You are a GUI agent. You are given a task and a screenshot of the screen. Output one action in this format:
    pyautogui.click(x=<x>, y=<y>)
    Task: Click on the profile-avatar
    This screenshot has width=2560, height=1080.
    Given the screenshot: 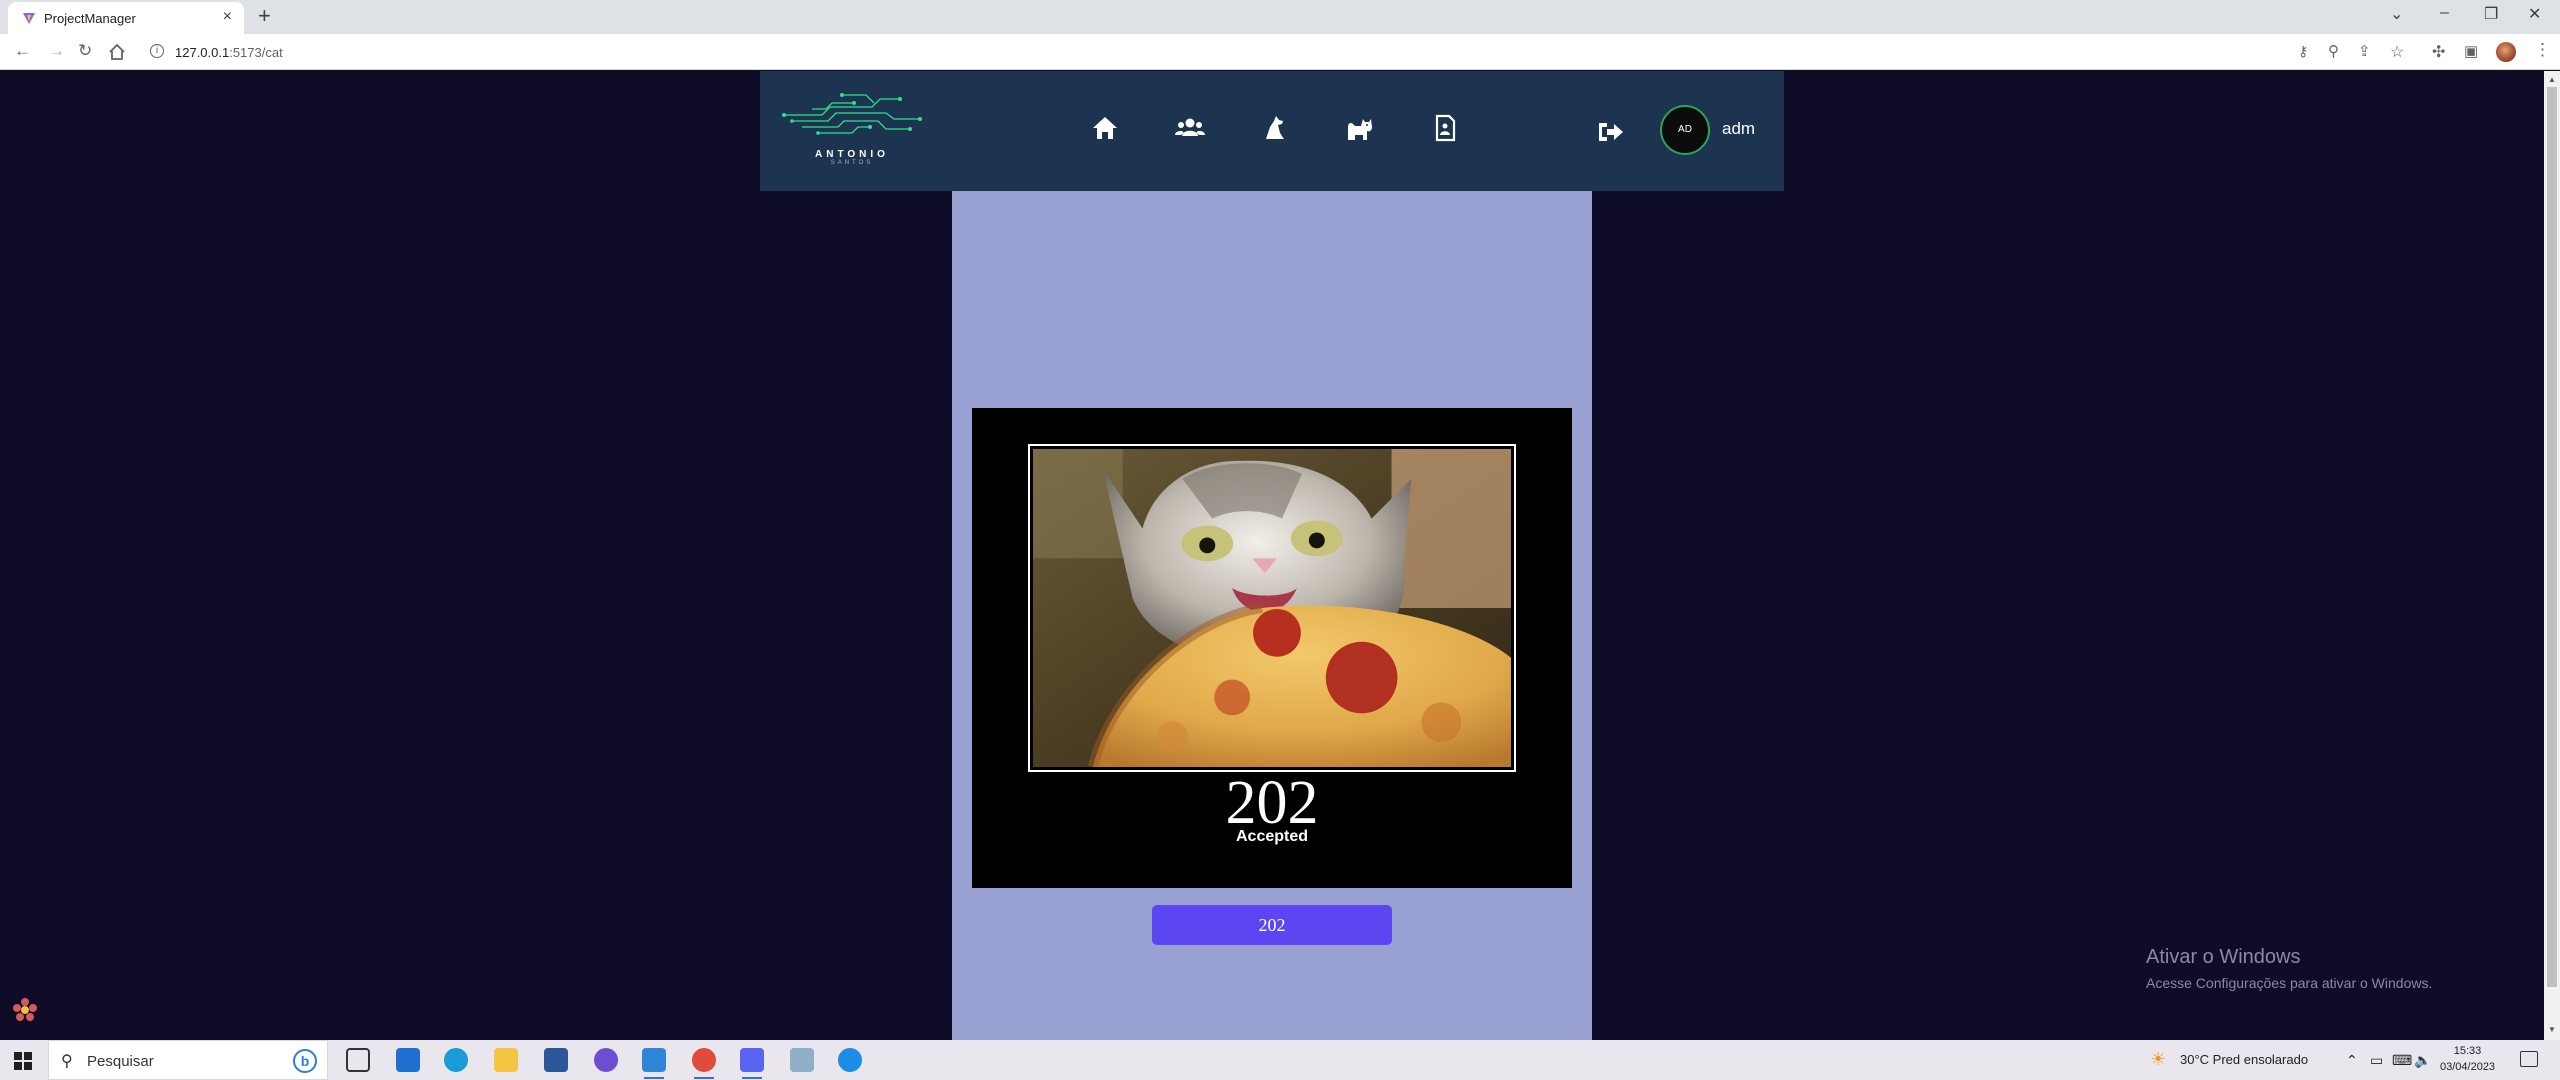 What is the action you would take?
    pyautogui.click(x=2506, y=52)
    